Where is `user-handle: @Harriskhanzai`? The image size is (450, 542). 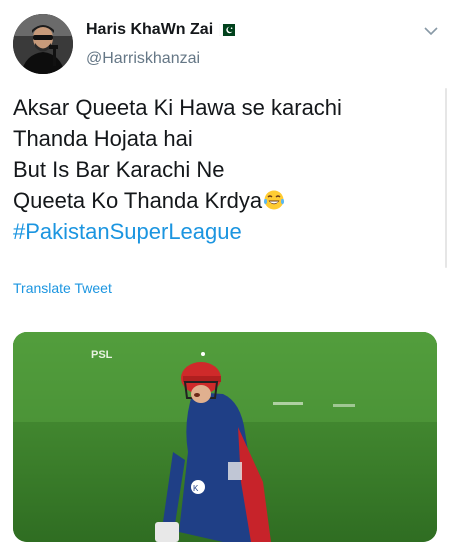 user-handle: @Harriskhanzai is located at coordinates (143, 59).